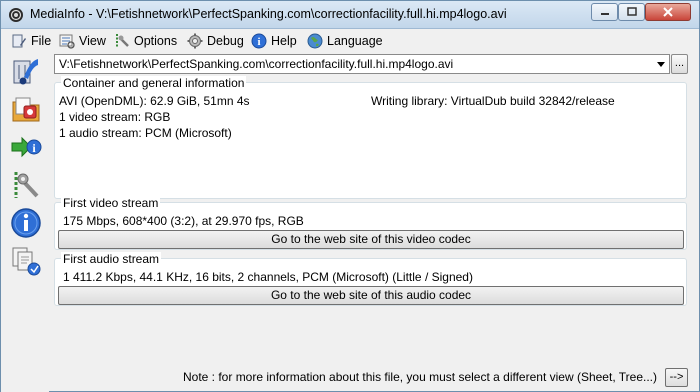 Image resolution: width=700 pixels, height=392 pixels. I want to click on menu-bar: File View Options Debug i Help Language, so click(350, 41).